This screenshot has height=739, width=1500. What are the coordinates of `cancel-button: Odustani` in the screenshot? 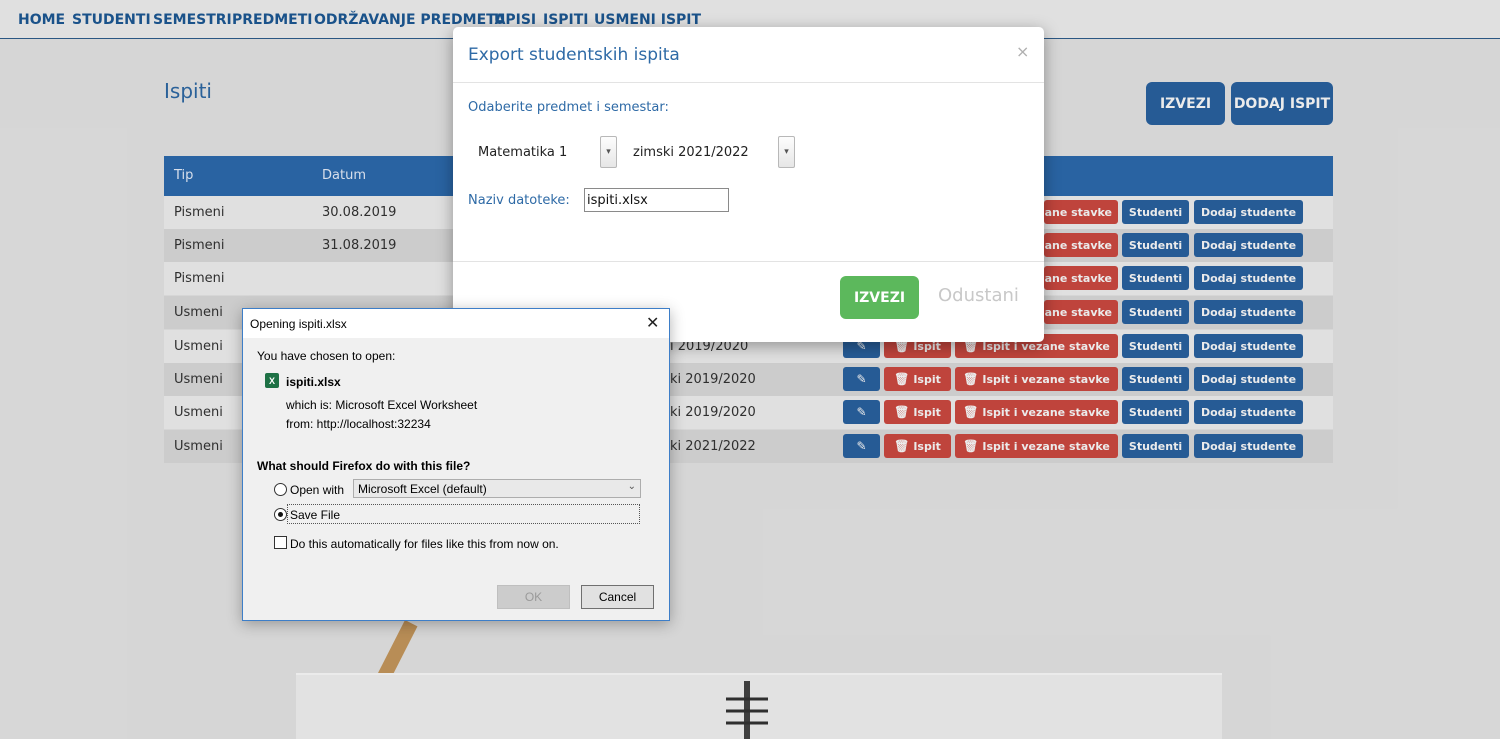 It's located at (978, 295).